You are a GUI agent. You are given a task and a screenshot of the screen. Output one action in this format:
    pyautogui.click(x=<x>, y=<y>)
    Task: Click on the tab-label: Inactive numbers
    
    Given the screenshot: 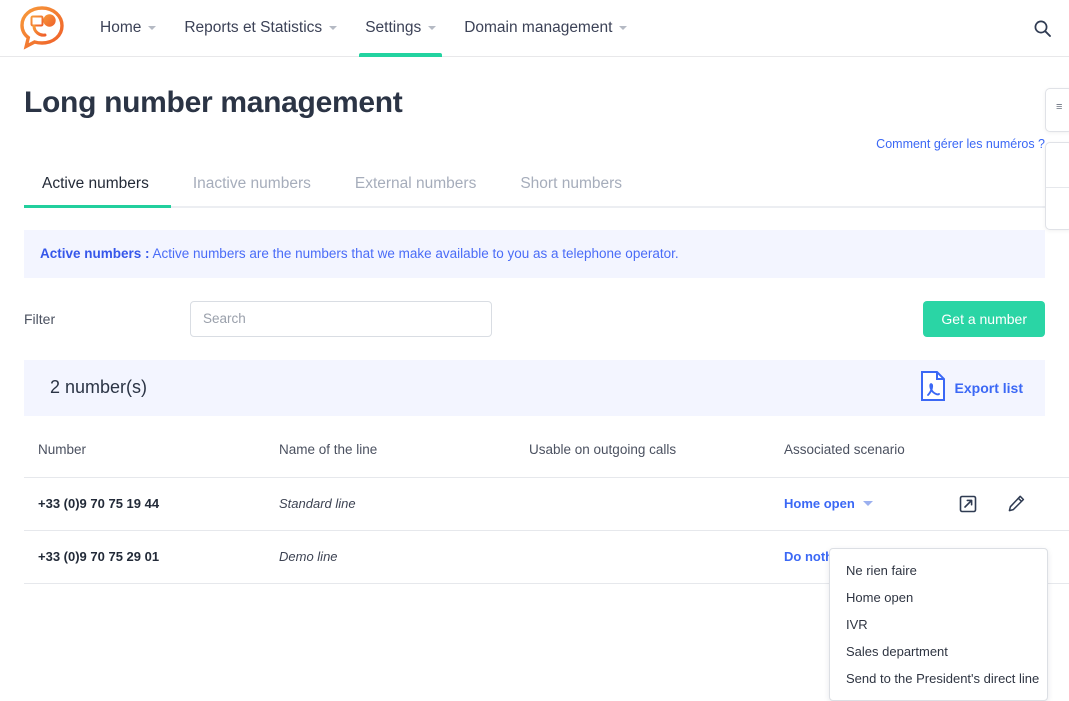 What is the action you would take?
    pyautogui.click(x=251, y=183)
    